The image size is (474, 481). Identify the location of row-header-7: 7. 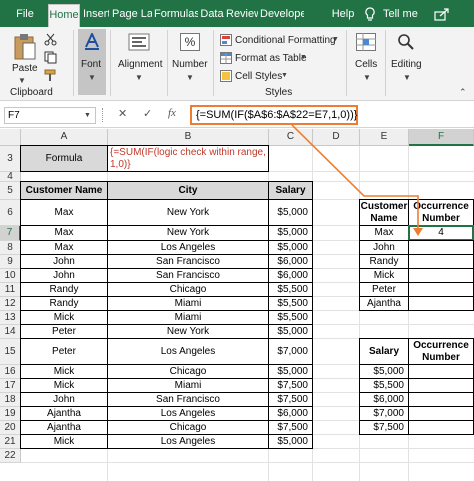
(10, 233).